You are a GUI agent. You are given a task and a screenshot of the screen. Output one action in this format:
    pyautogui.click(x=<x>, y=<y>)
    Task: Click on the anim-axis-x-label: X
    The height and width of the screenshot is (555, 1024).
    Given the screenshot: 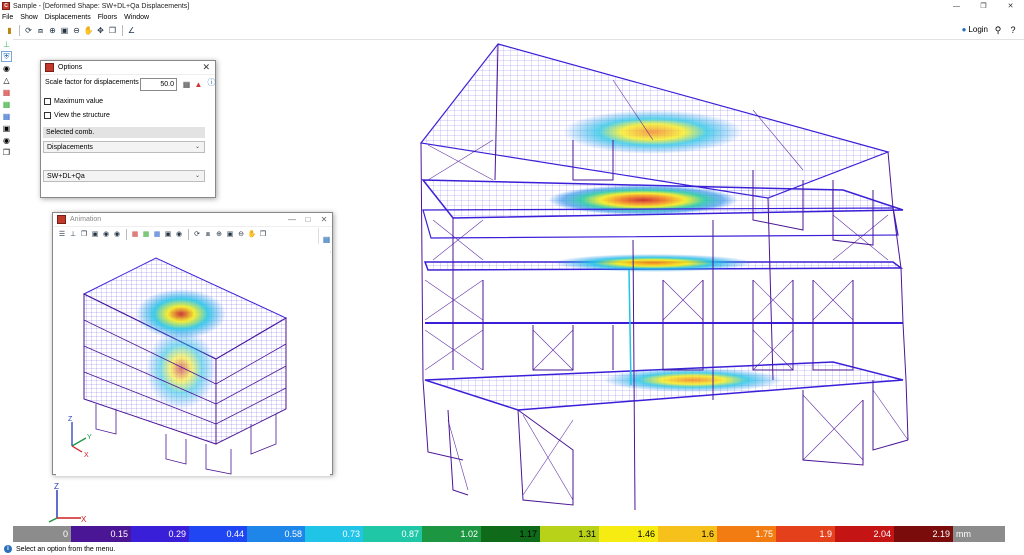 What is the action you would take?
    pyautogui.click(x=86, y=455)
    